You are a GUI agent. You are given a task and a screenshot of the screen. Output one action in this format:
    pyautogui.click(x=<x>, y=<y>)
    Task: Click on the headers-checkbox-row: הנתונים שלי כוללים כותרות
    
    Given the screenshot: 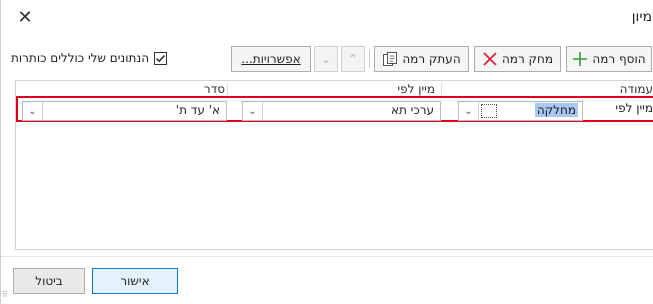 What is the action you would take?
    pyautogui.click(x=89, y=58)
    